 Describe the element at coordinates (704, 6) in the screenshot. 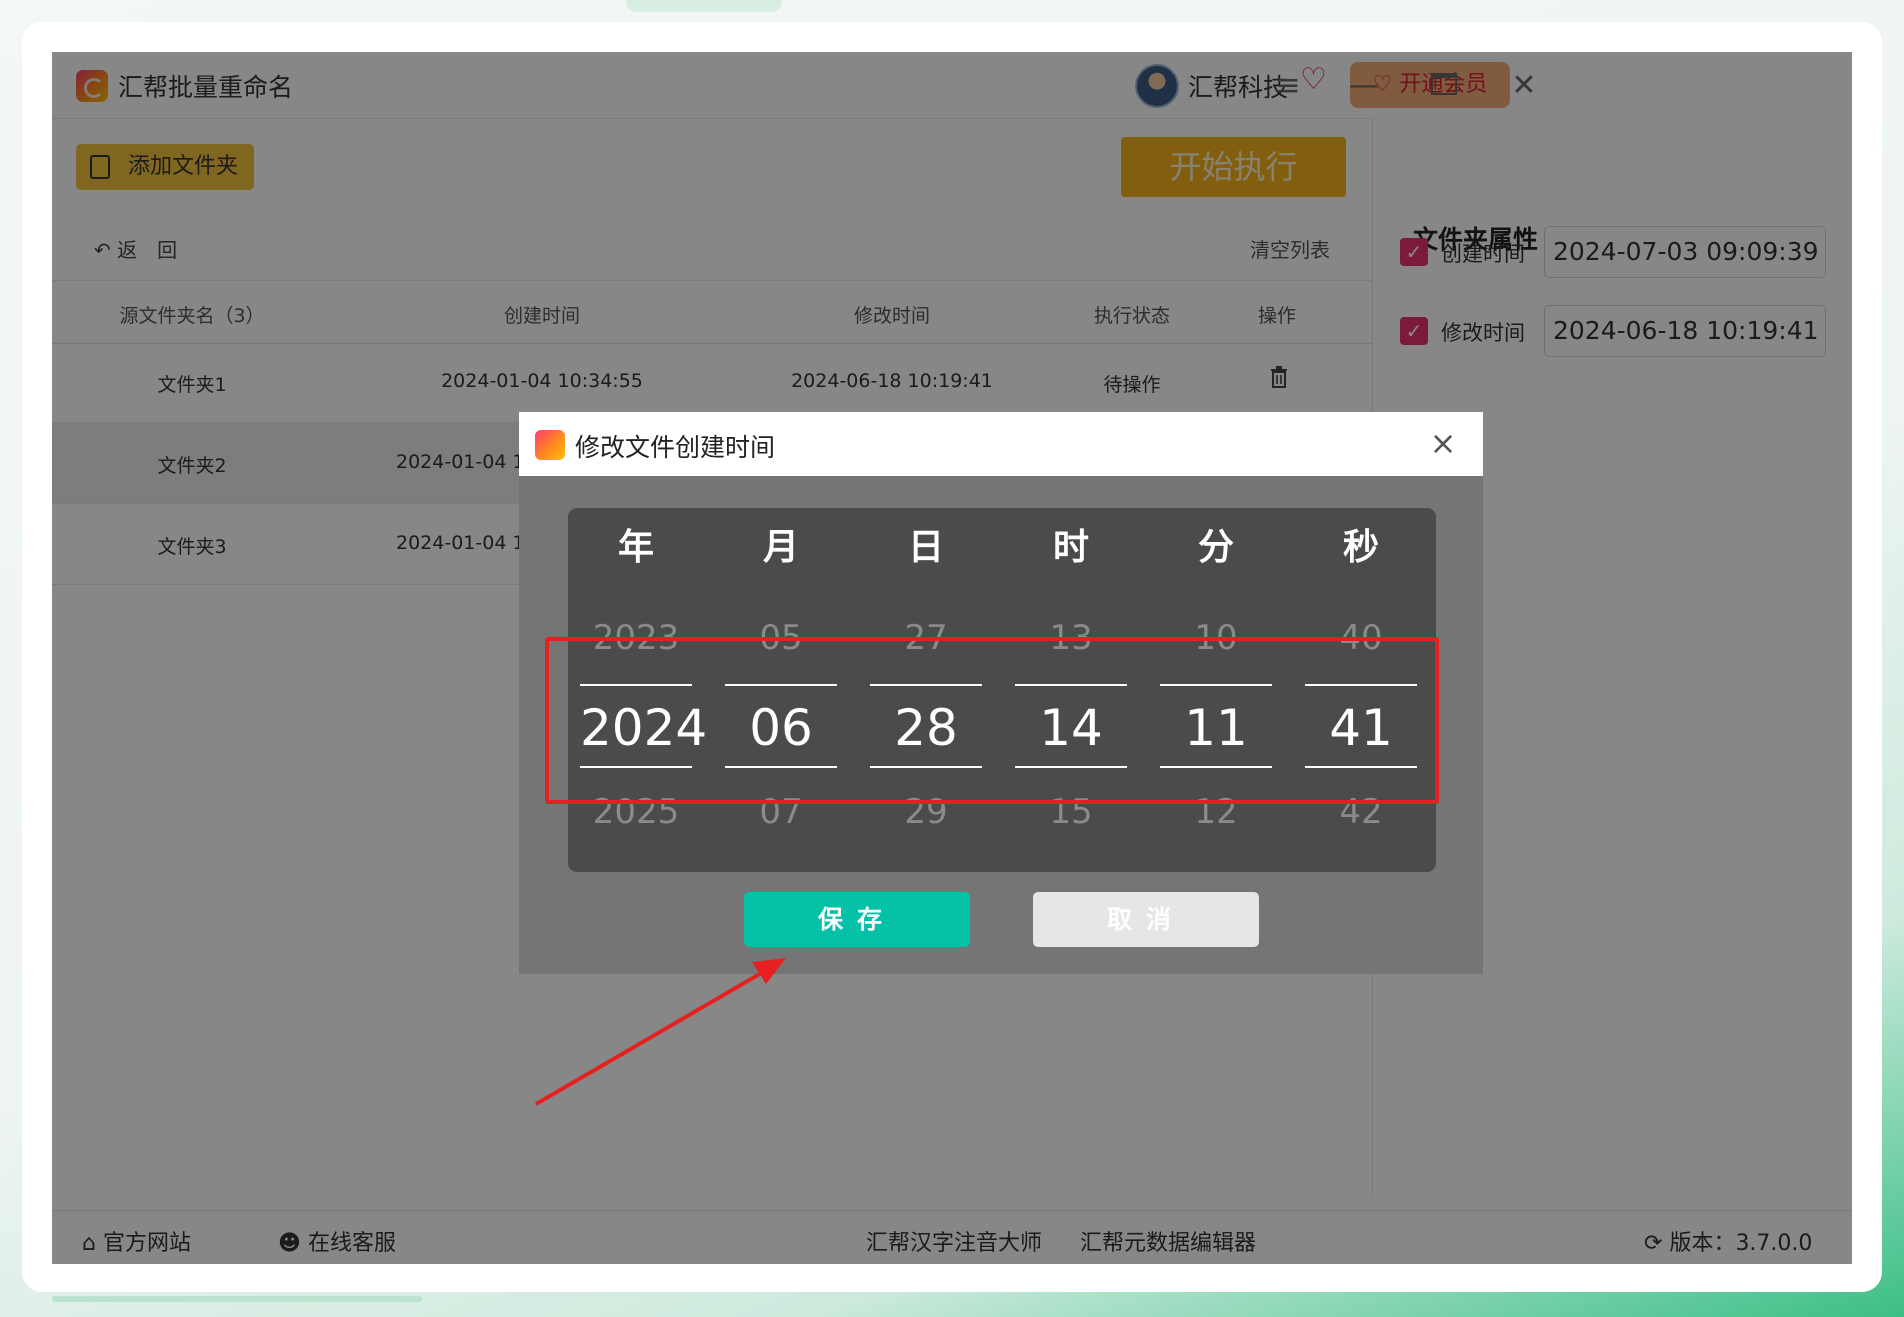

I see `background-top-strip` at that location.